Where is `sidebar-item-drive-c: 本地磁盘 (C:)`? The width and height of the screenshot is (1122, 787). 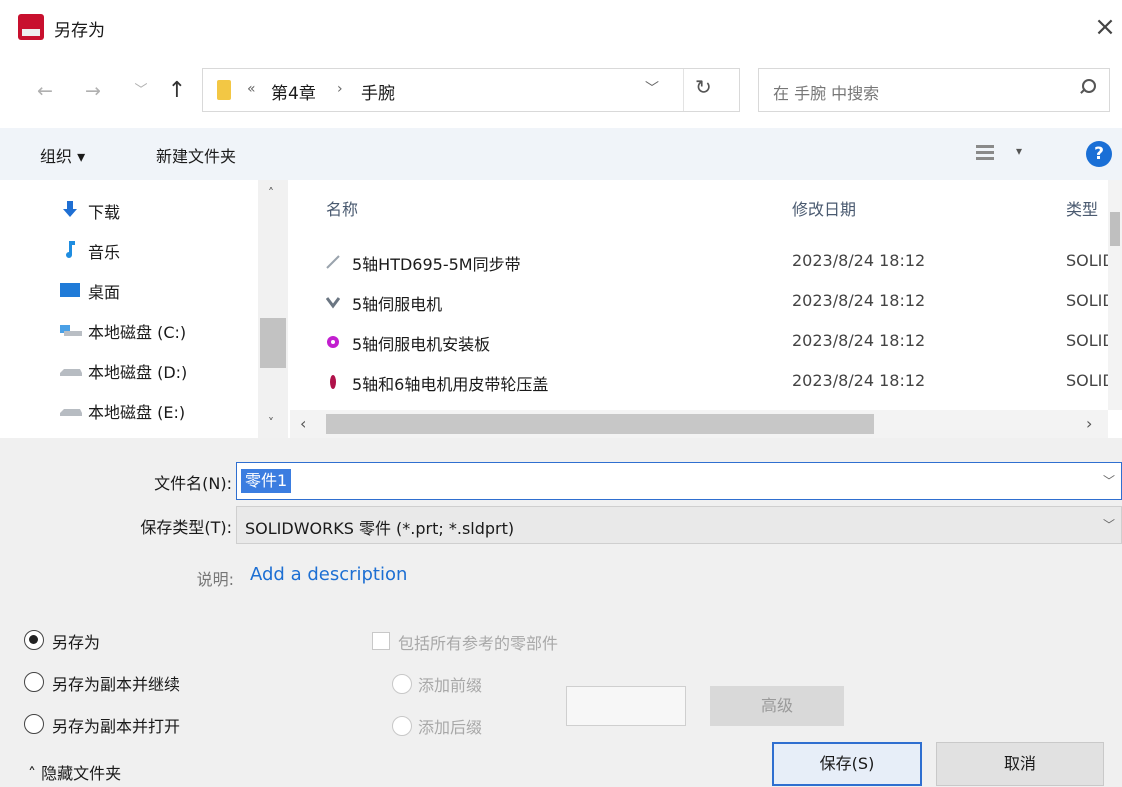
sidebar-item-drive-c: 本地磁盘 (C:) is located at coordinates (160, 330).